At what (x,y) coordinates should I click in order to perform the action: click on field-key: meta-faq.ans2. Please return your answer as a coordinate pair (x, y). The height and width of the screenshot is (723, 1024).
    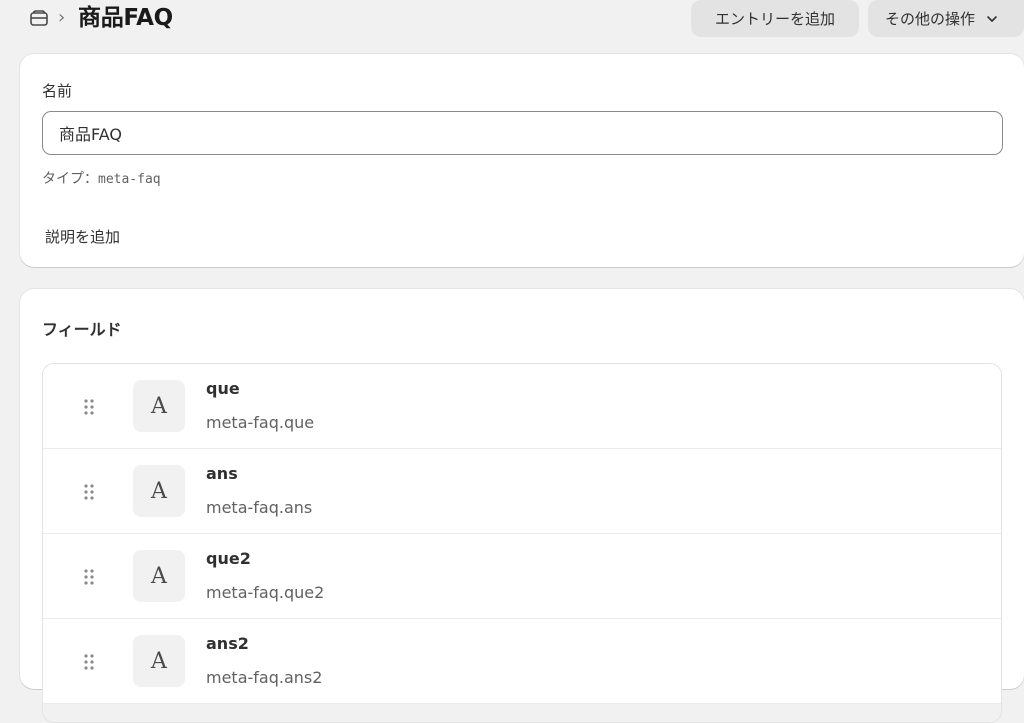
    Looking at the image, I should click on (264, 677).